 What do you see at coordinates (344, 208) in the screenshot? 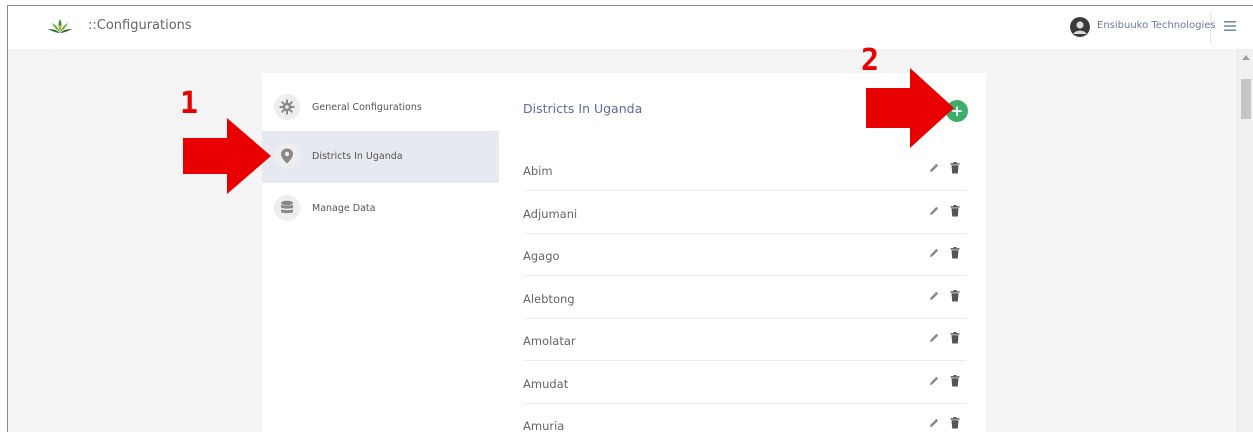
I see `sidebar-item-label: Manage Data` at bounding box center [344, 208].